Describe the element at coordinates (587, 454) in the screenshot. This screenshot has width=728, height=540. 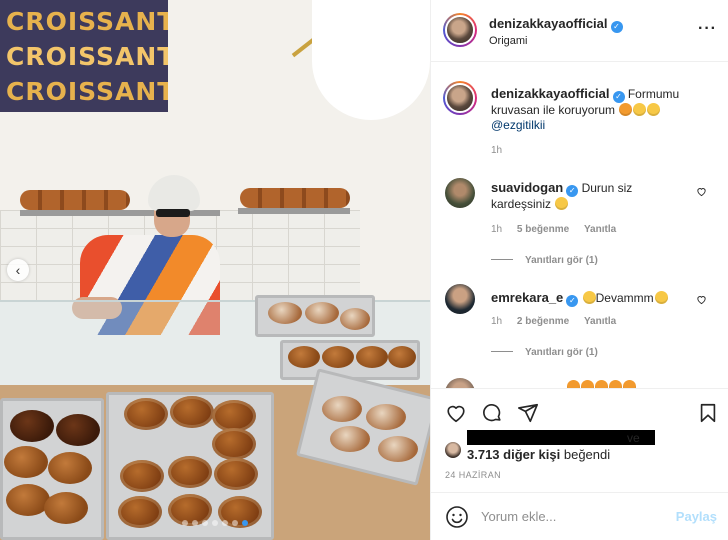
I see `likes-suffix: beğendi` at that location.